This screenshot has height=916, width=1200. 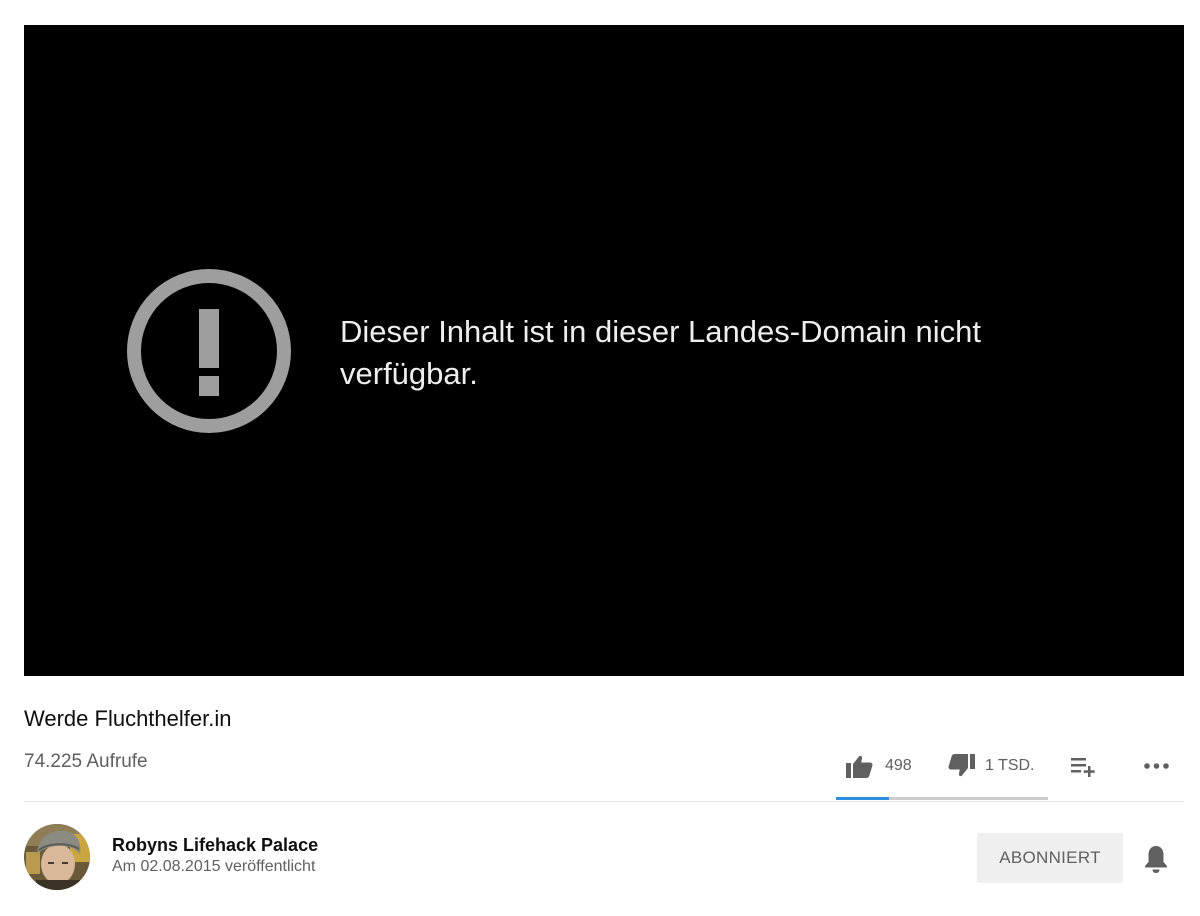 I want to click on bell-icon, so click(x=1156, y=859).